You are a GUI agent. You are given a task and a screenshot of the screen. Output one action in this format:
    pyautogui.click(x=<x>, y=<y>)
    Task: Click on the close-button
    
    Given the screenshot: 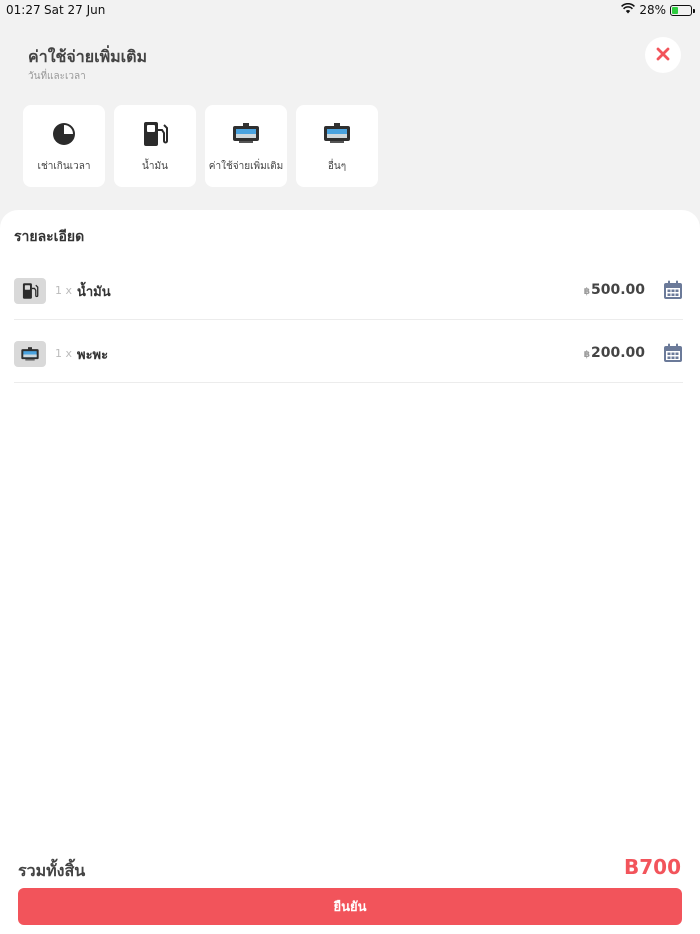 What is the action you would take?
    pyautogui.click(x=663, y=55)
    